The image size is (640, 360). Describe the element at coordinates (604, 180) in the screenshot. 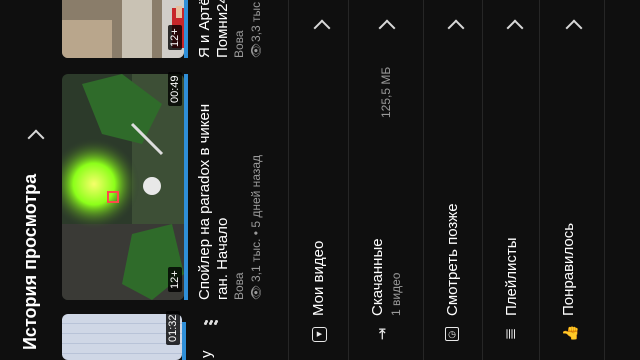

I see `right-edge-divider` at that location.